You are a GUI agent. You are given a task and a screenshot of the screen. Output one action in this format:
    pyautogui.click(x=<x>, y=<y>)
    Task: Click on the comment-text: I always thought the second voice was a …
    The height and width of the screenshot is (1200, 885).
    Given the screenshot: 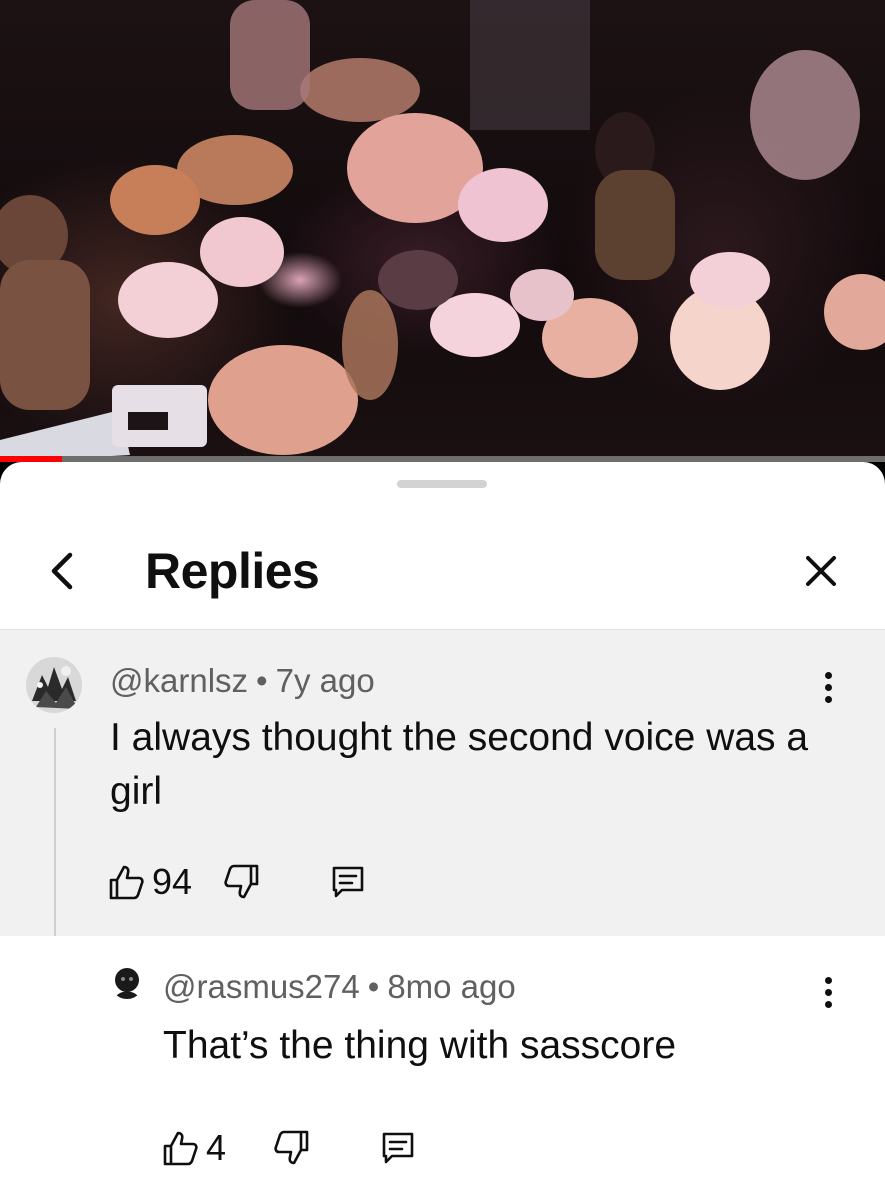 What is the action you would take?
    pyautogui.click(x=459, y=764)
    